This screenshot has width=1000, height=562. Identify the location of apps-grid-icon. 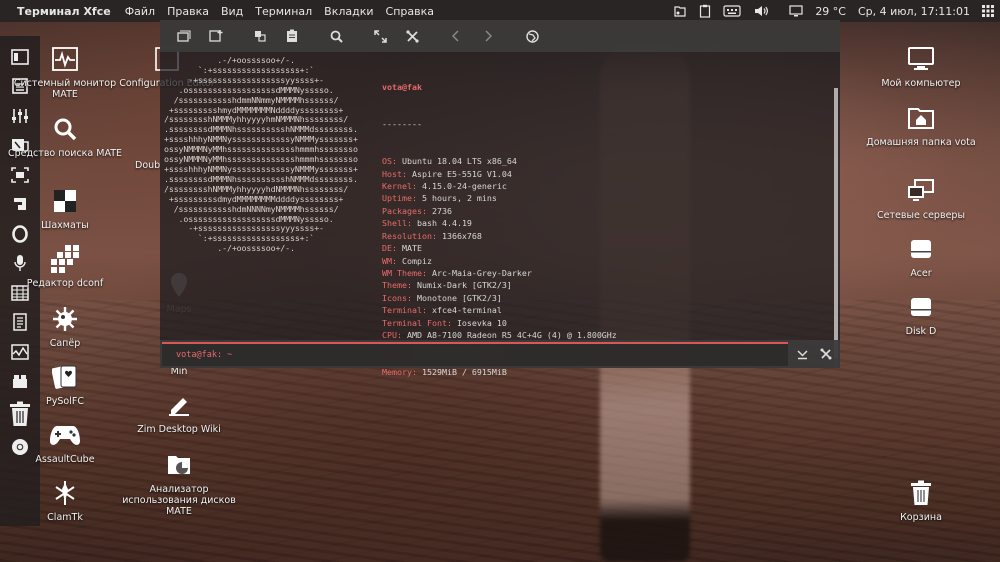
(988, 11).